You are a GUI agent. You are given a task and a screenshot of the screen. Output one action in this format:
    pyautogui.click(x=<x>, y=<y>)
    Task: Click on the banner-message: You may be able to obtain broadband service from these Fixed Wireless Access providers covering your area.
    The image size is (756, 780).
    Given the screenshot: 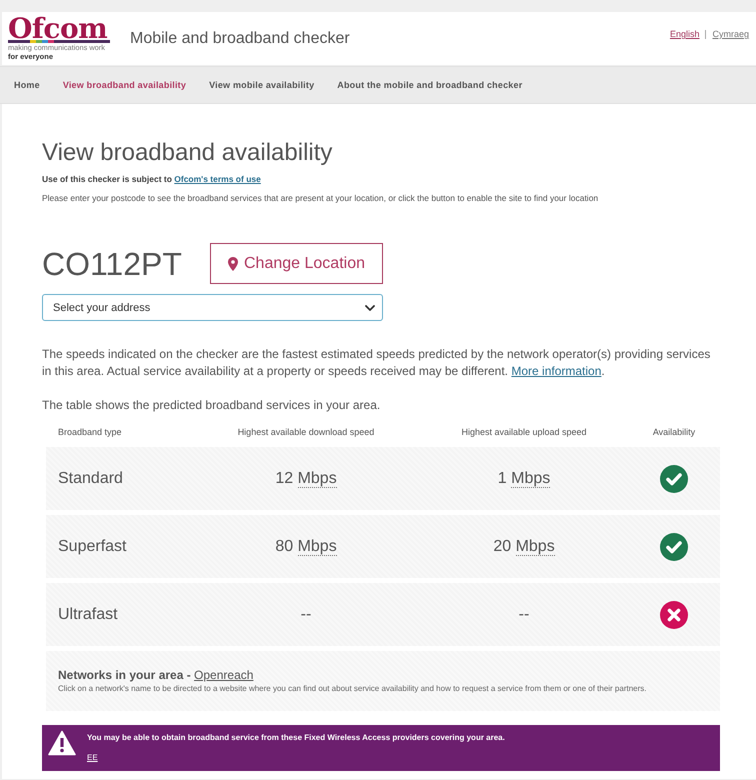 What is the action you would take?
    pyautogui.click(x=296, y=738)
    